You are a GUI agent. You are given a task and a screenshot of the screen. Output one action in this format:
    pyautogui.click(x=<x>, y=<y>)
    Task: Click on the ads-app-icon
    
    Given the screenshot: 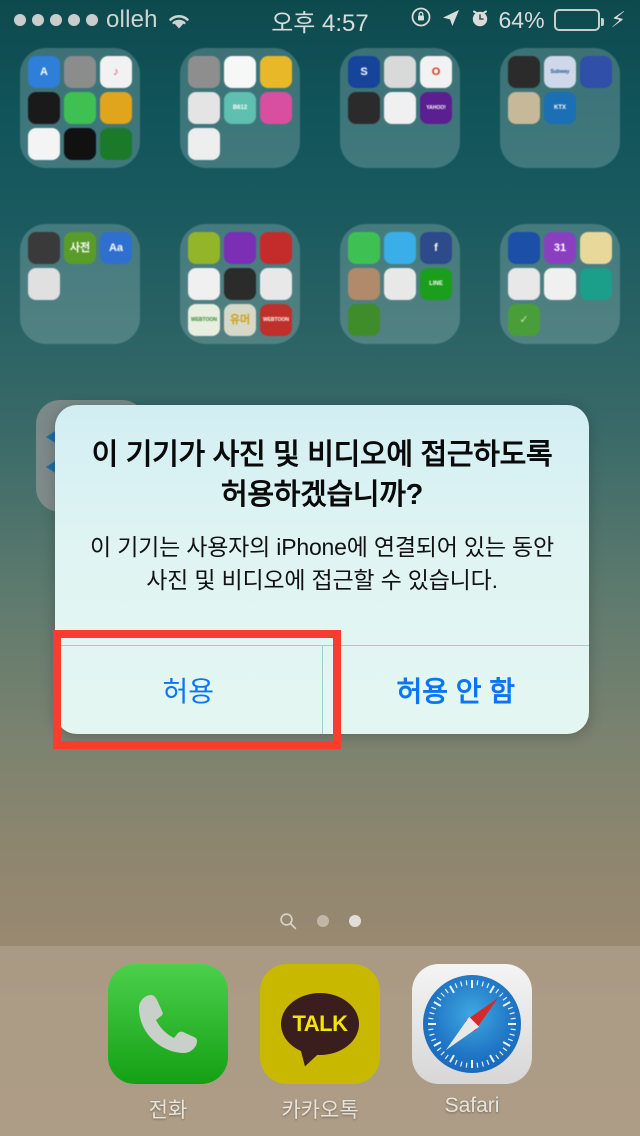 What is the action you would take?
    pyautogui.click(x=560, y=284)
    